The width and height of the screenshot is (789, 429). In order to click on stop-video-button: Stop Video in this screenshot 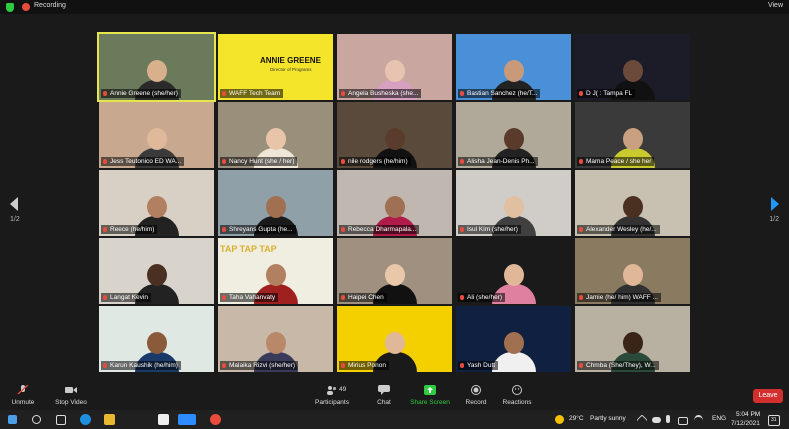, I will do `click(71, 395)`.